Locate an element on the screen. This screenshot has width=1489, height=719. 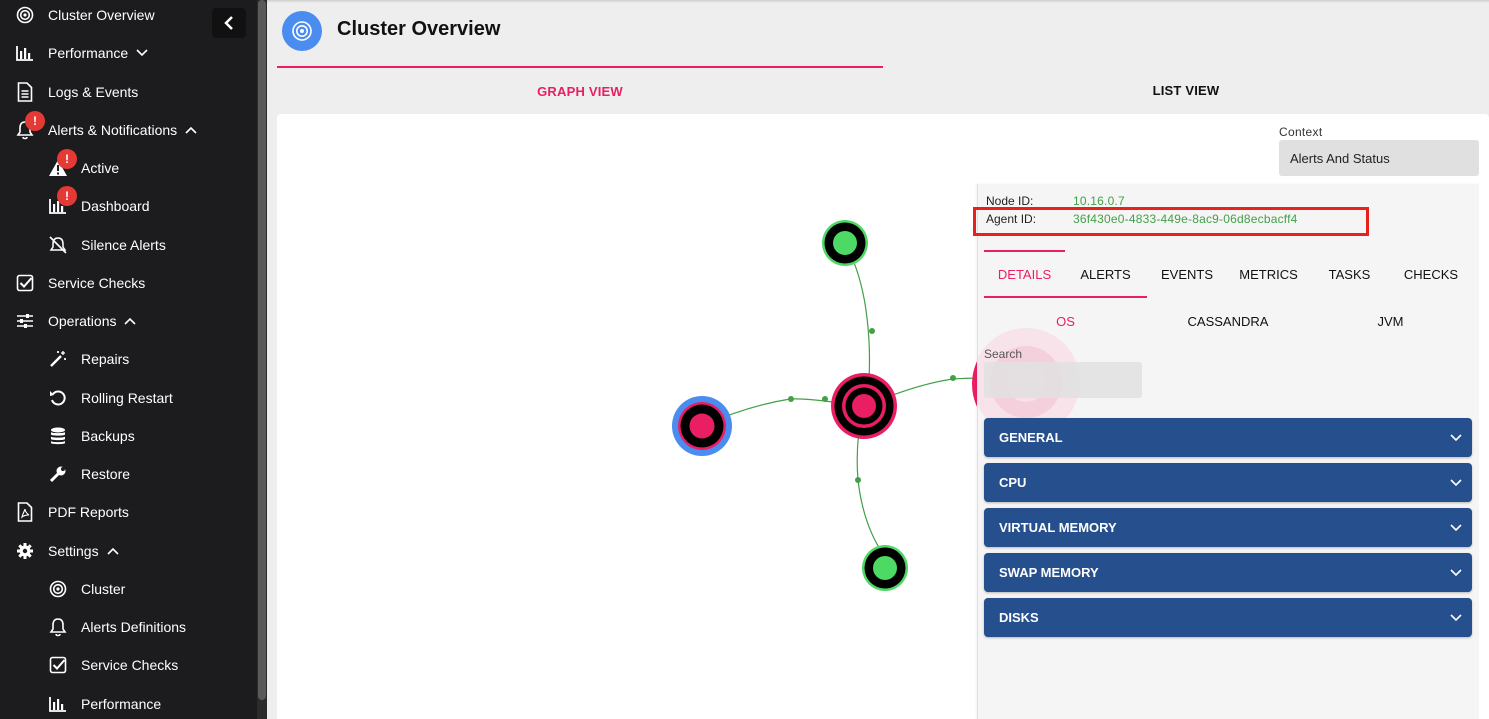
sidebar-item-operations: Operations is located at coordinates (75, 321).